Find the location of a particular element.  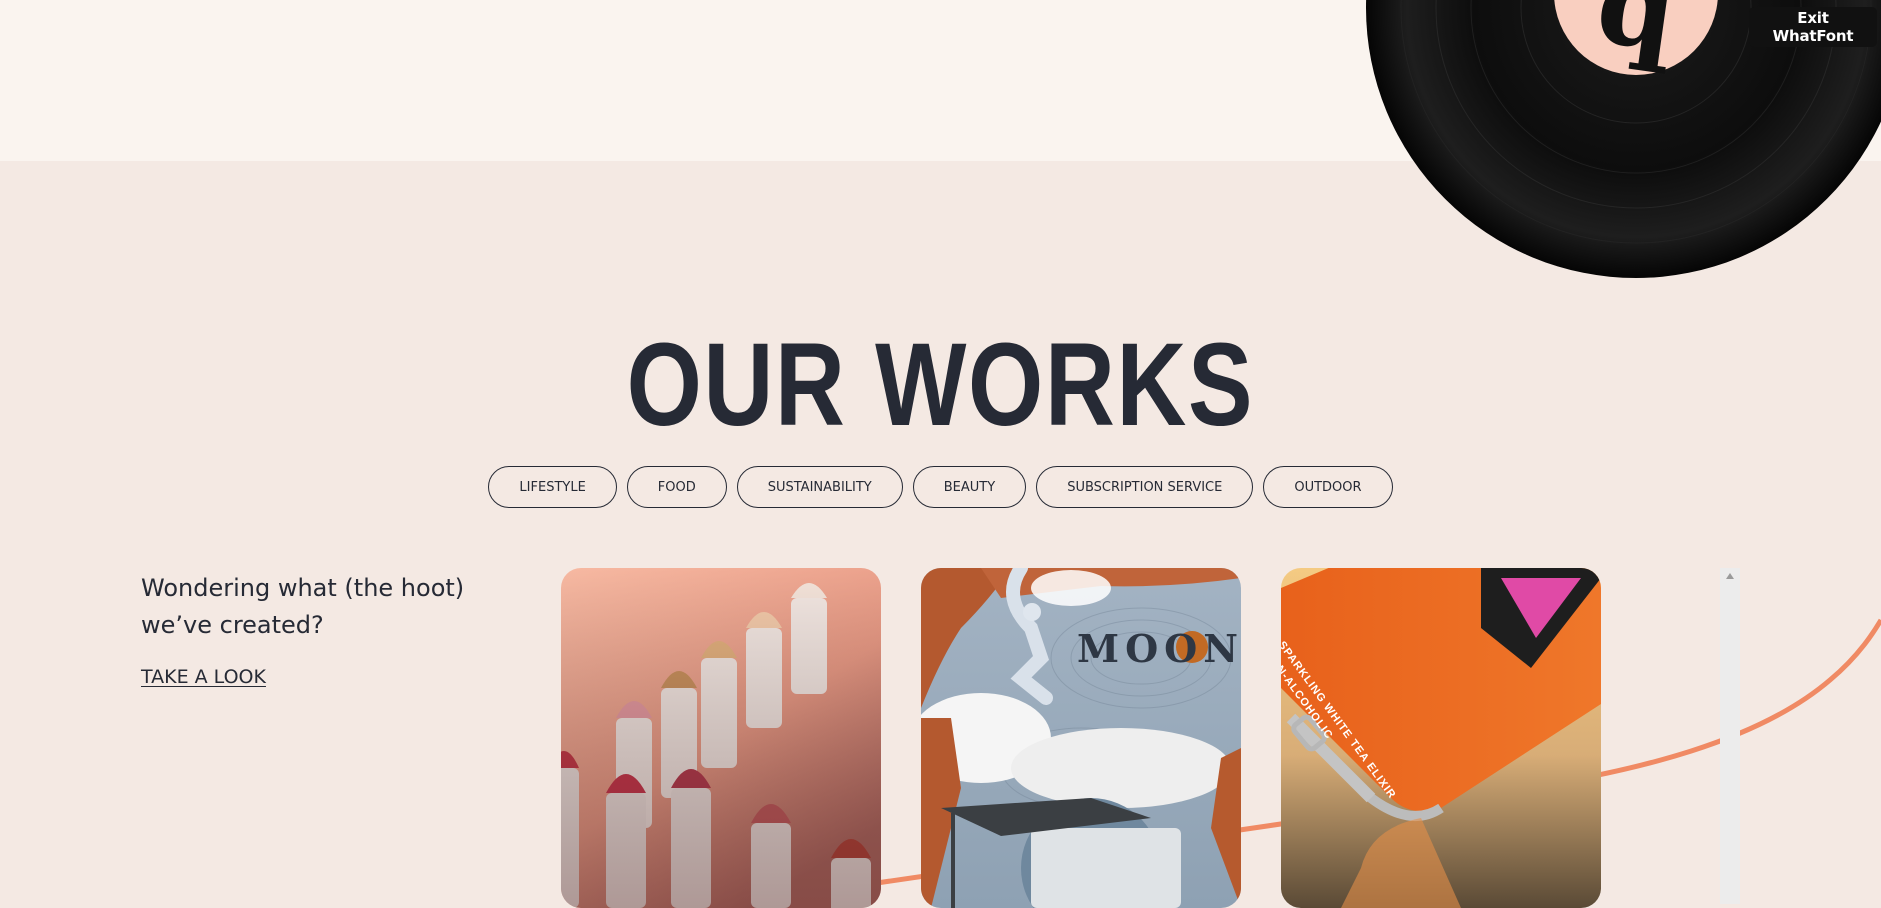

work-card-outdoor: MOON is located at coordinates (1081, 738).